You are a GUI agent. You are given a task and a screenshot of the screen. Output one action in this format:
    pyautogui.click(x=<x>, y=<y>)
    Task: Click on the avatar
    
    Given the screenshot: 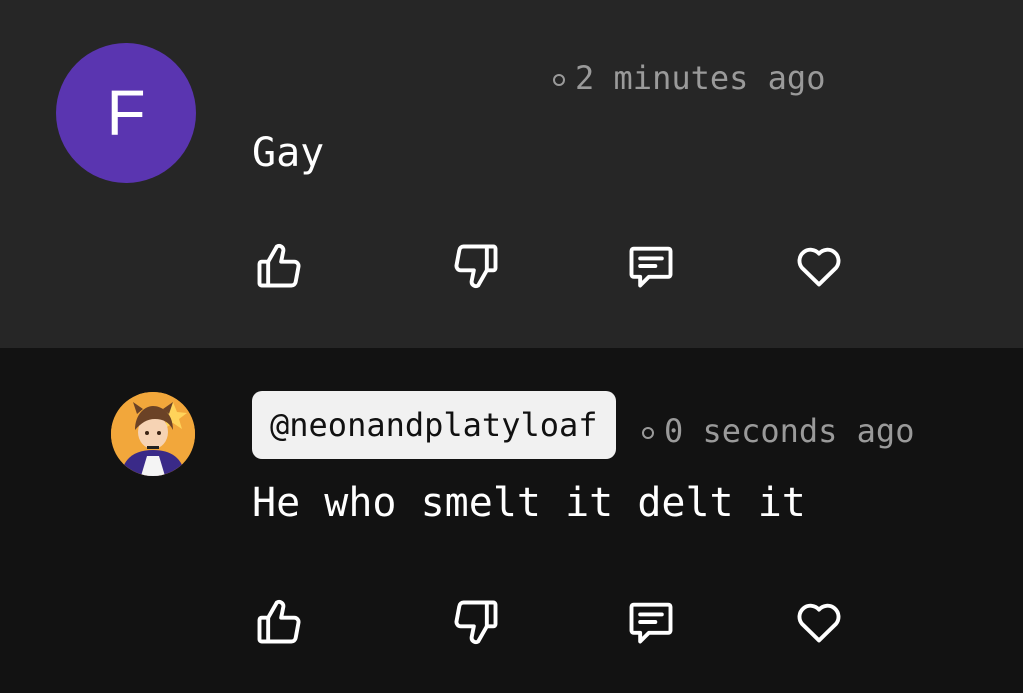 What is the action you would take?
    pyautogui.click(x=153, y=434)
    